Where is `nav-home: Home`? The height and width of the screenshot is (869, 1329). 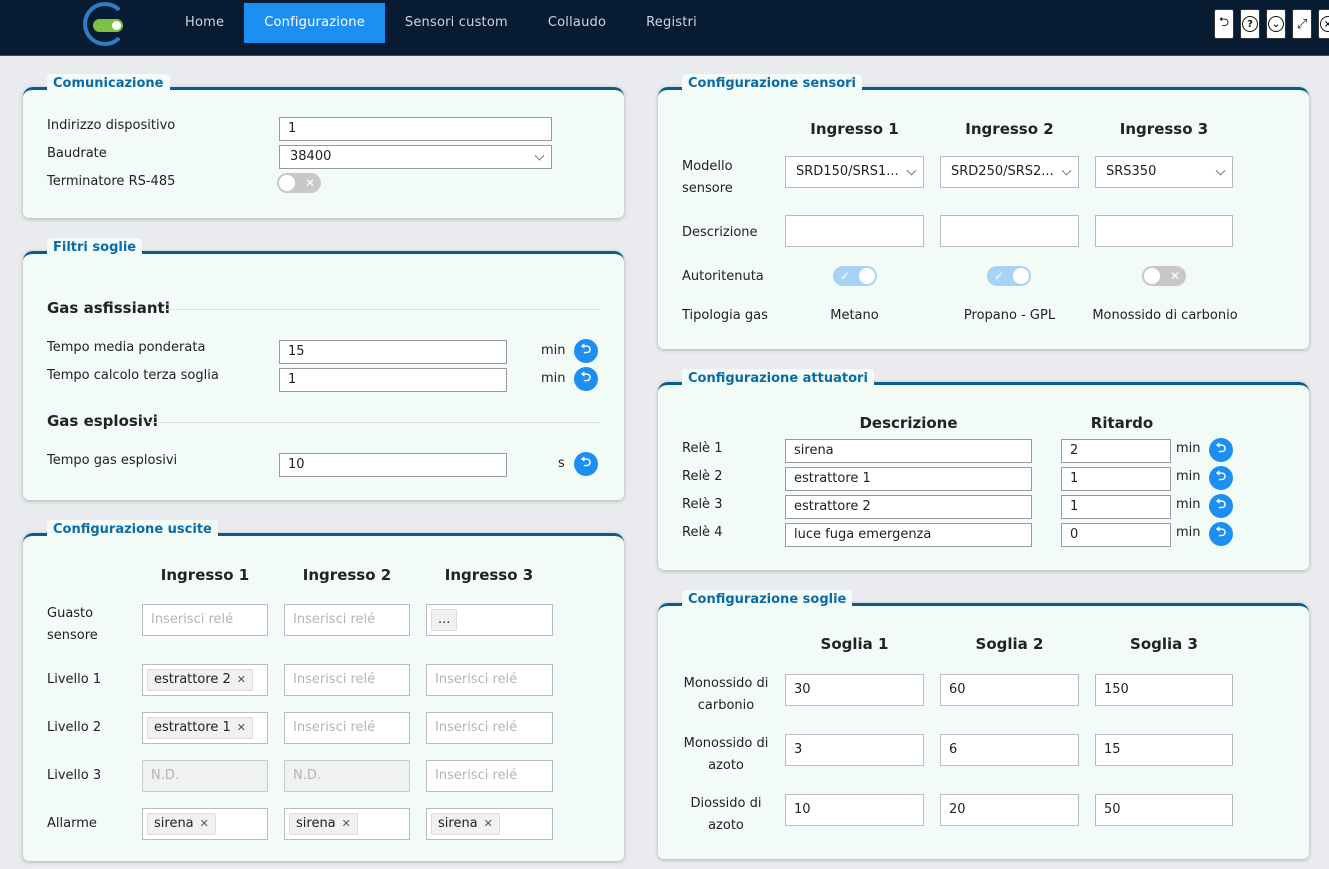 nav-home: Home is located at coordinates (204, 23).